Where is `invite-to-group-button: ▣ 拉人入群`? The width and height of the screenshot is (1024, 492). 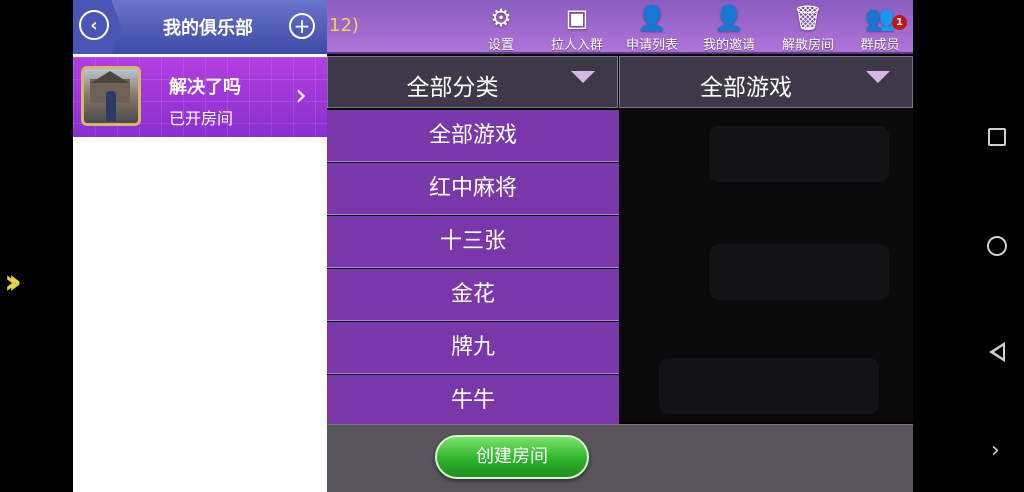 invite-to-group-button: ▣ 拉人入群 is located at coordinates (577, 28).